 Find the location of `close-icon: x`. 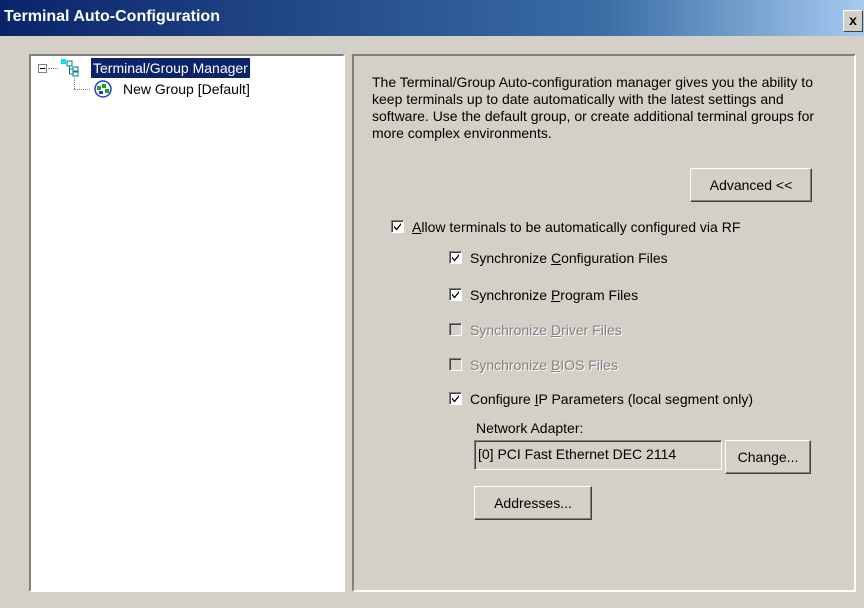

close-icon: x is located at coordinates (853, 20).